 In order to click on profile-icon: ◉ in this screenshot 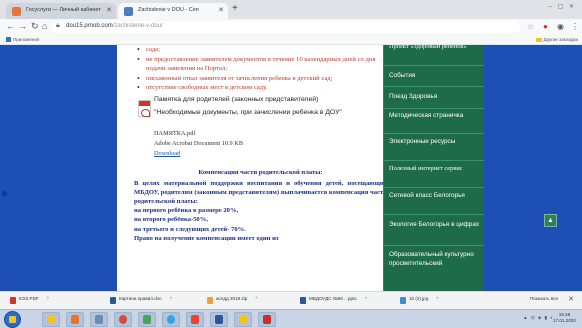, I will do `click(560, 26)`.